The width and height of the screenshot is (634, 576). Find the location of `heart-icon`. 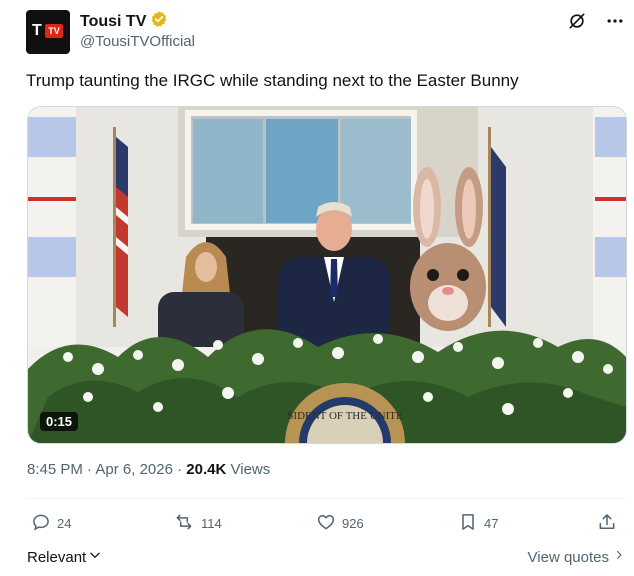

heart-icon is located at coordinates (326, 523).